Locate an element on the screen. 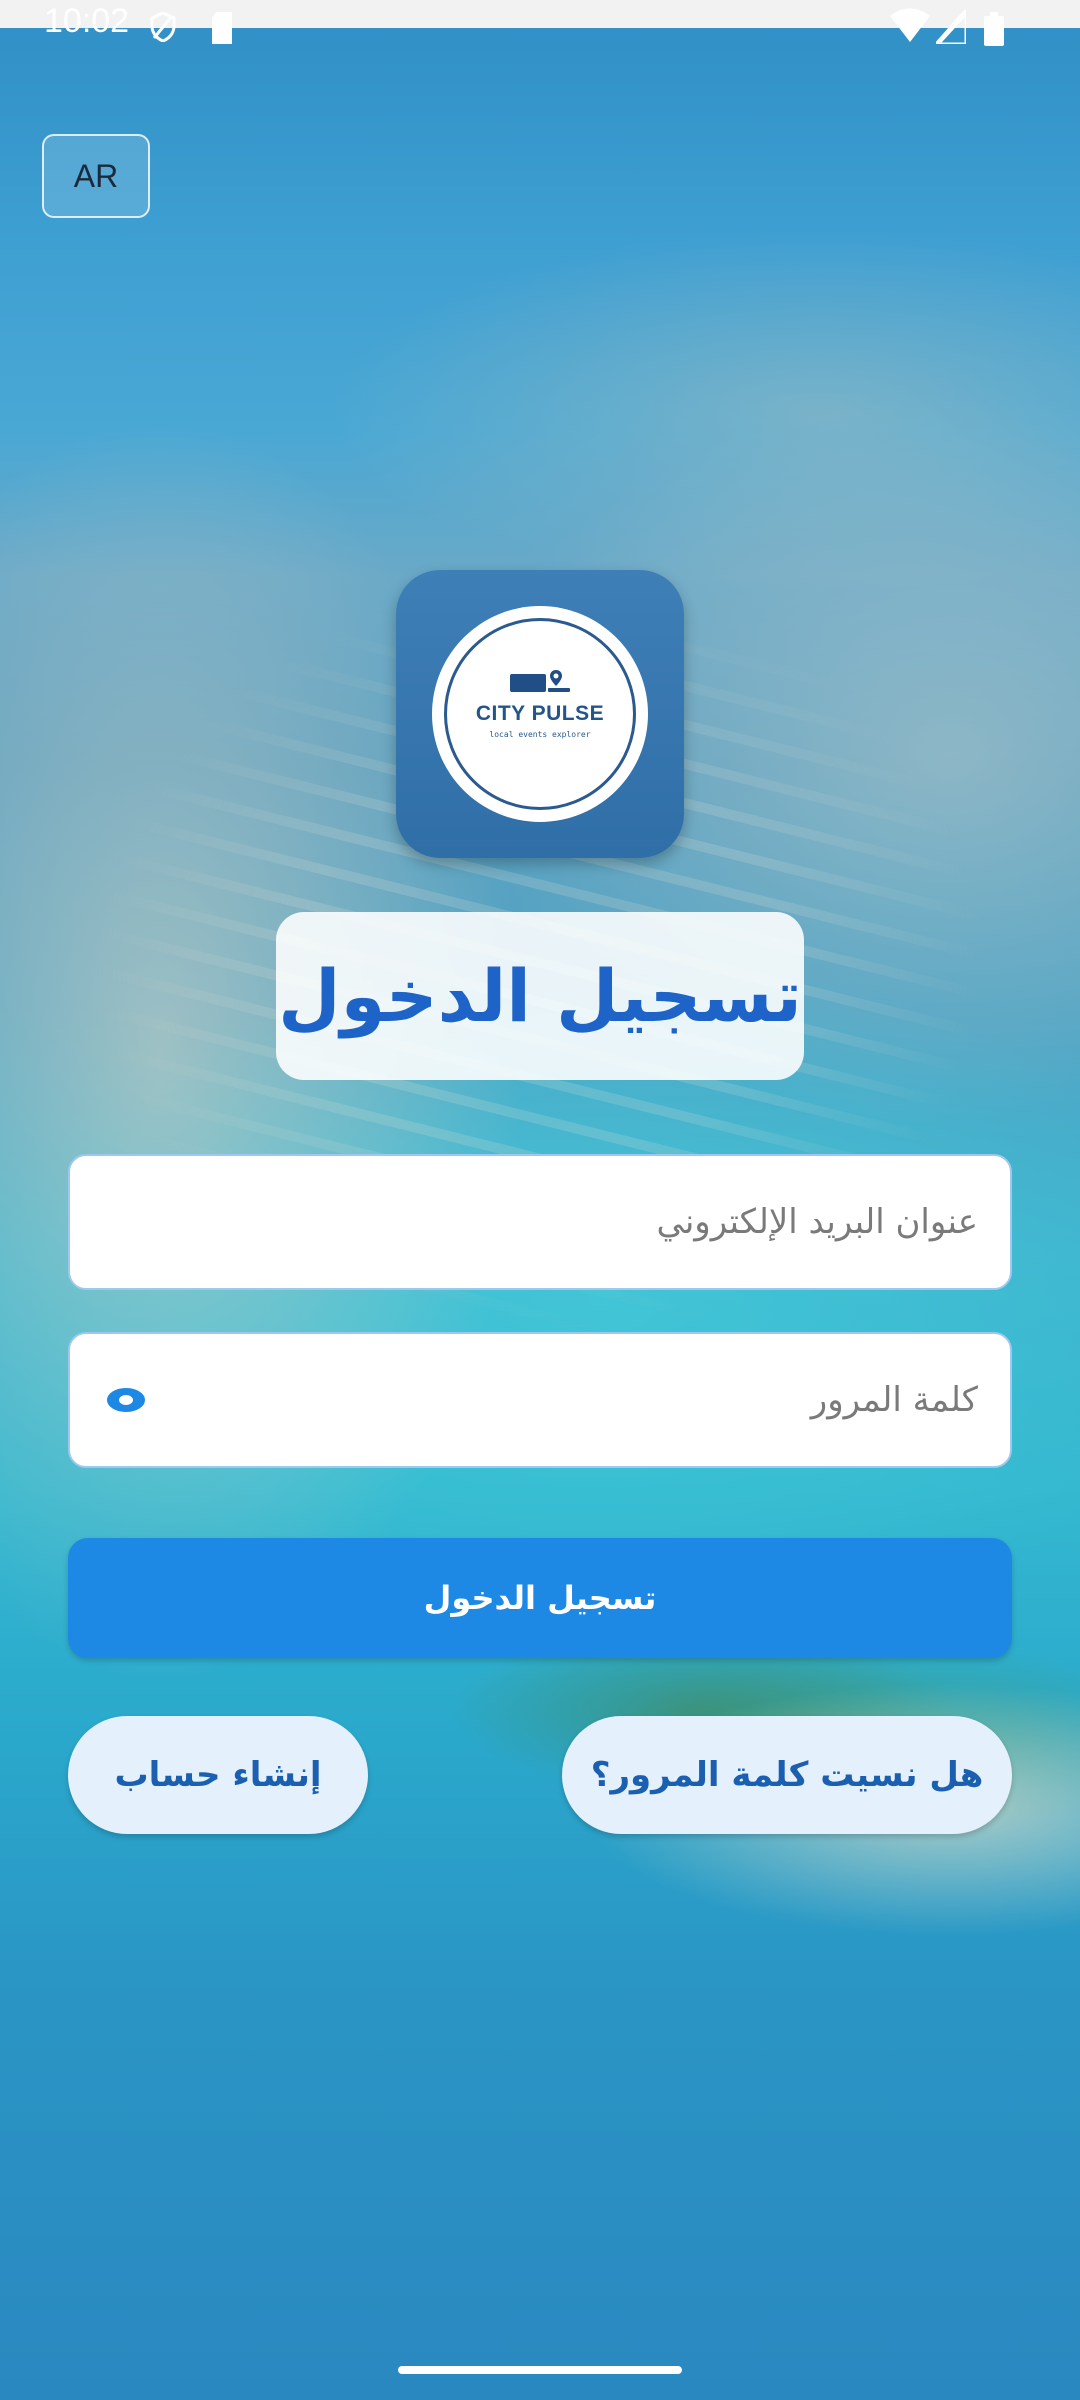 The width and height of the screenshot is (1080, 2400). email-field is located at coordinates (540, 1222).